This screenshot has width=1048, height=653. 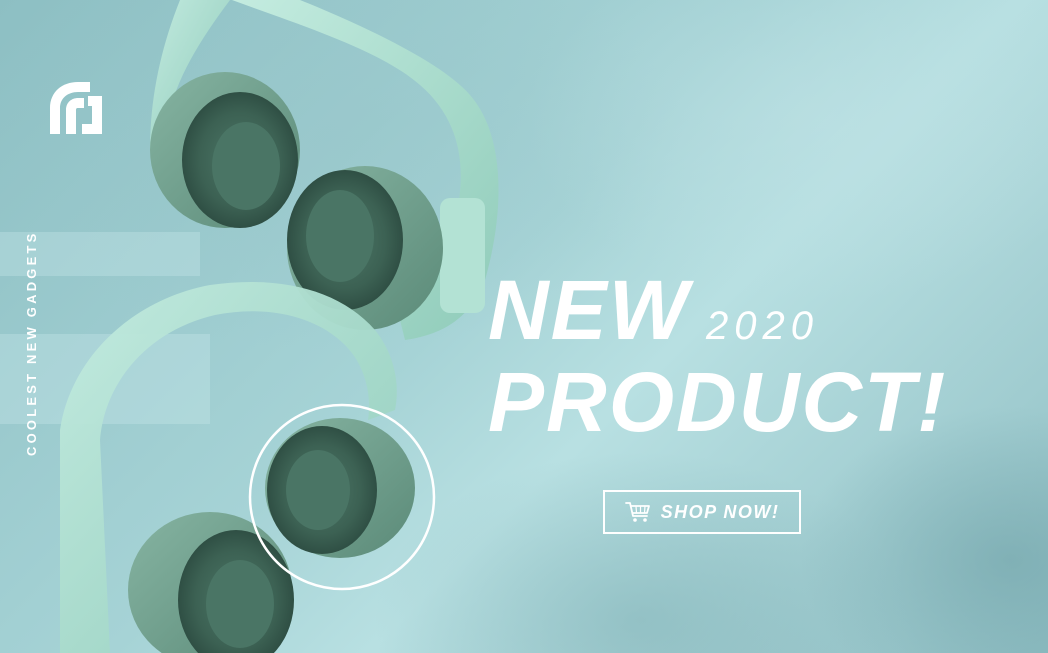 What do you see at coordinates (637, 512) in the screenshot?
I see `cart-icon` at bounding box center [637, 512].